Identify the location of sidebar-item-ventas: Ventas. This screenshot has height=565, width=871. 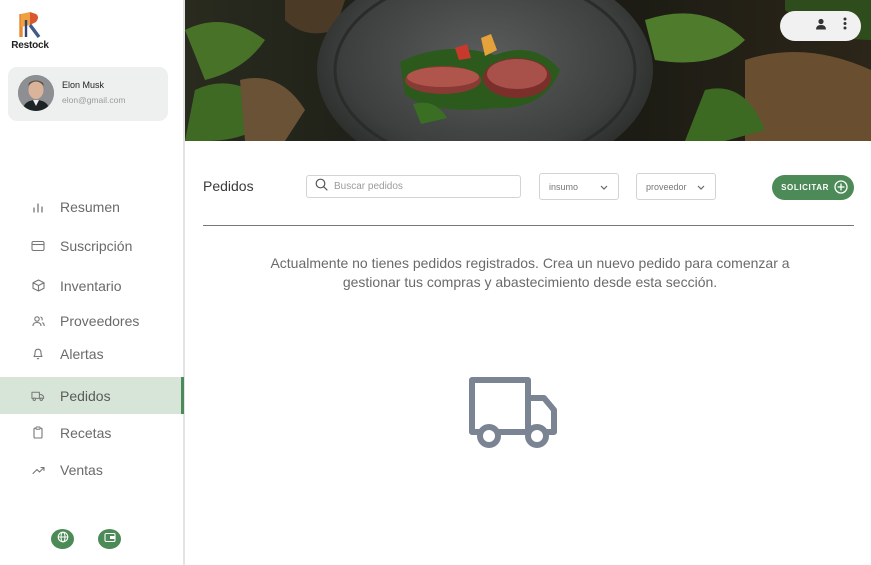
(92, 469).